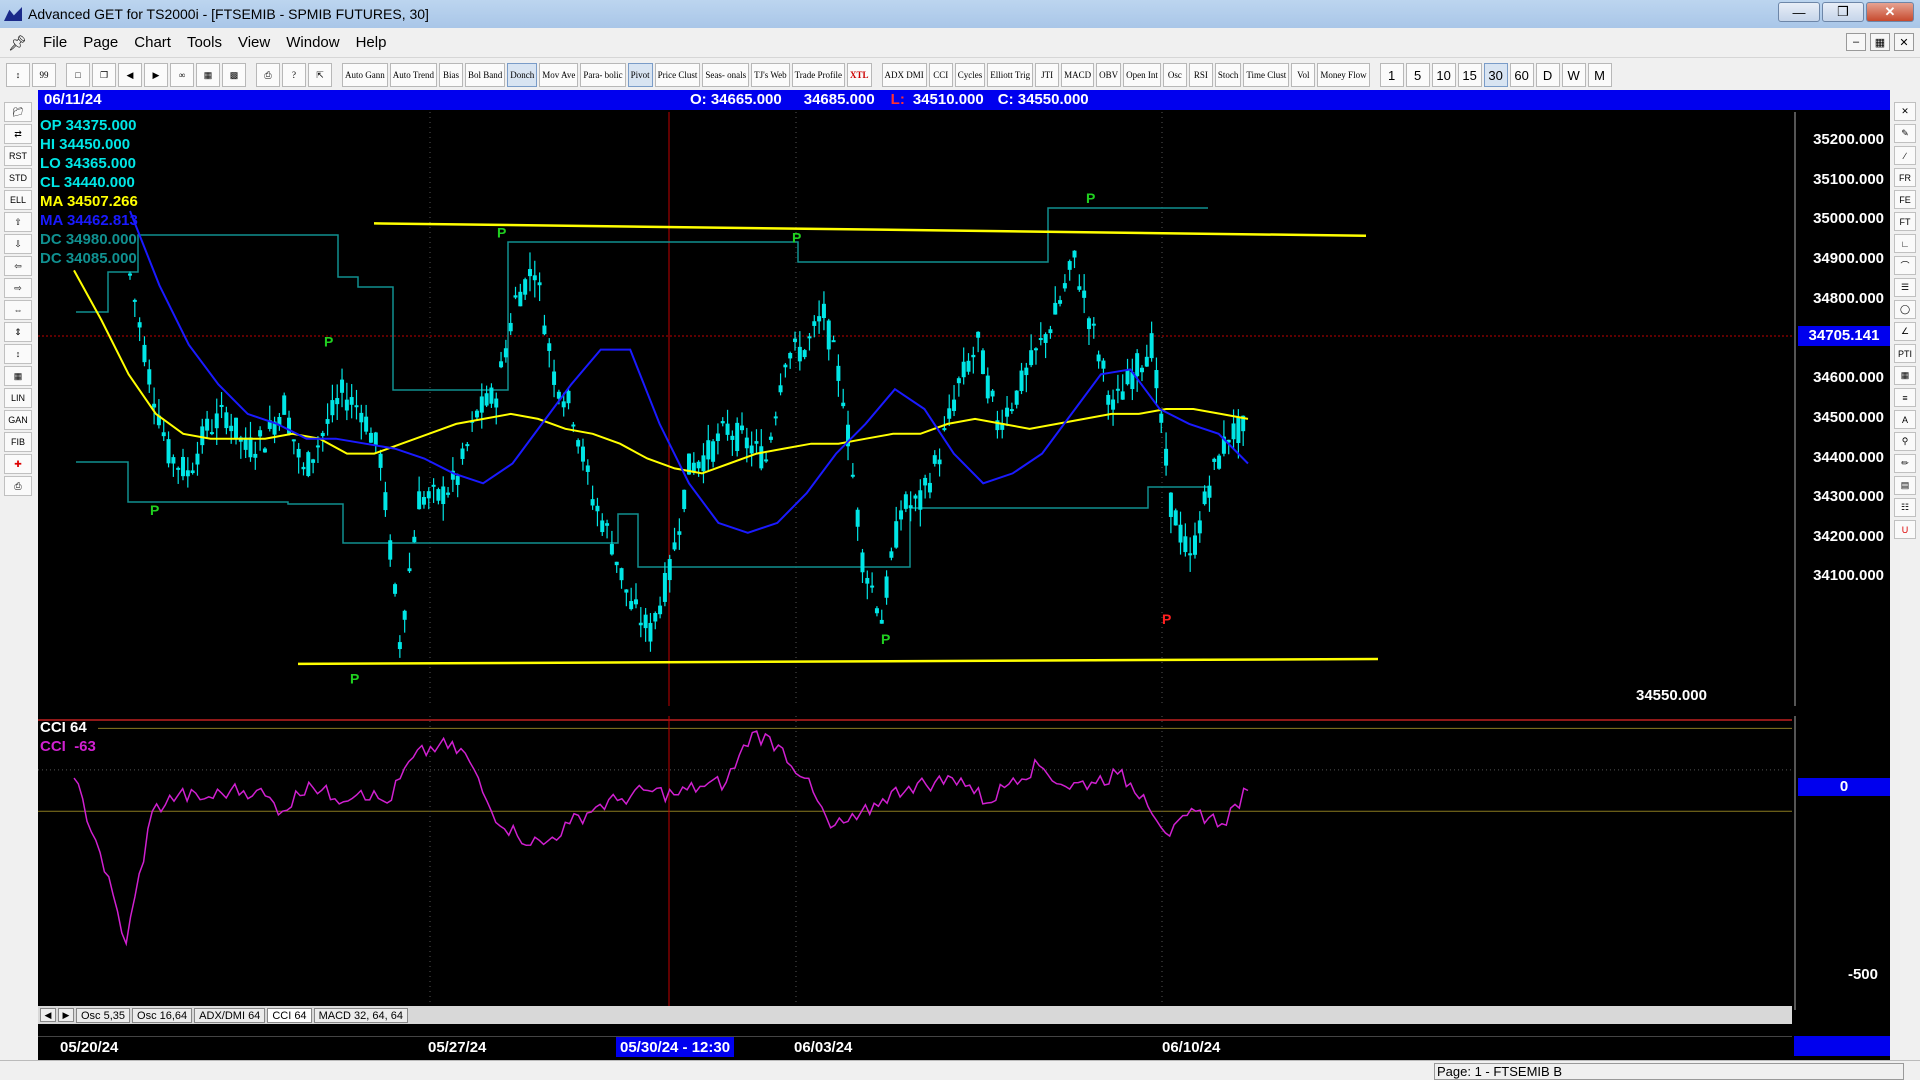 The image size is (1920, 1080). I want to click on list-icon: ☷, so click(1905, 507).